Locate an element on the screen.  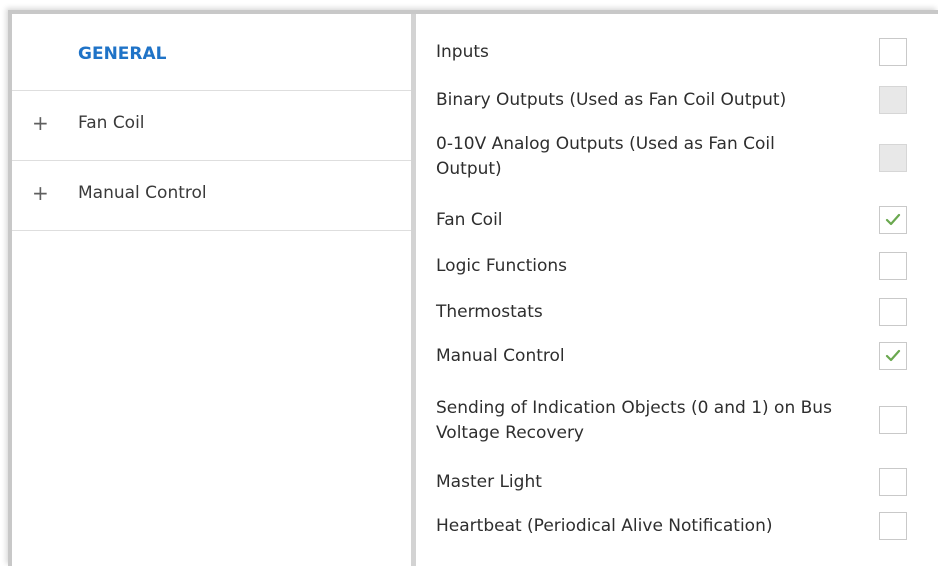
option-label: Master Light is located at coordinates (489, 482).